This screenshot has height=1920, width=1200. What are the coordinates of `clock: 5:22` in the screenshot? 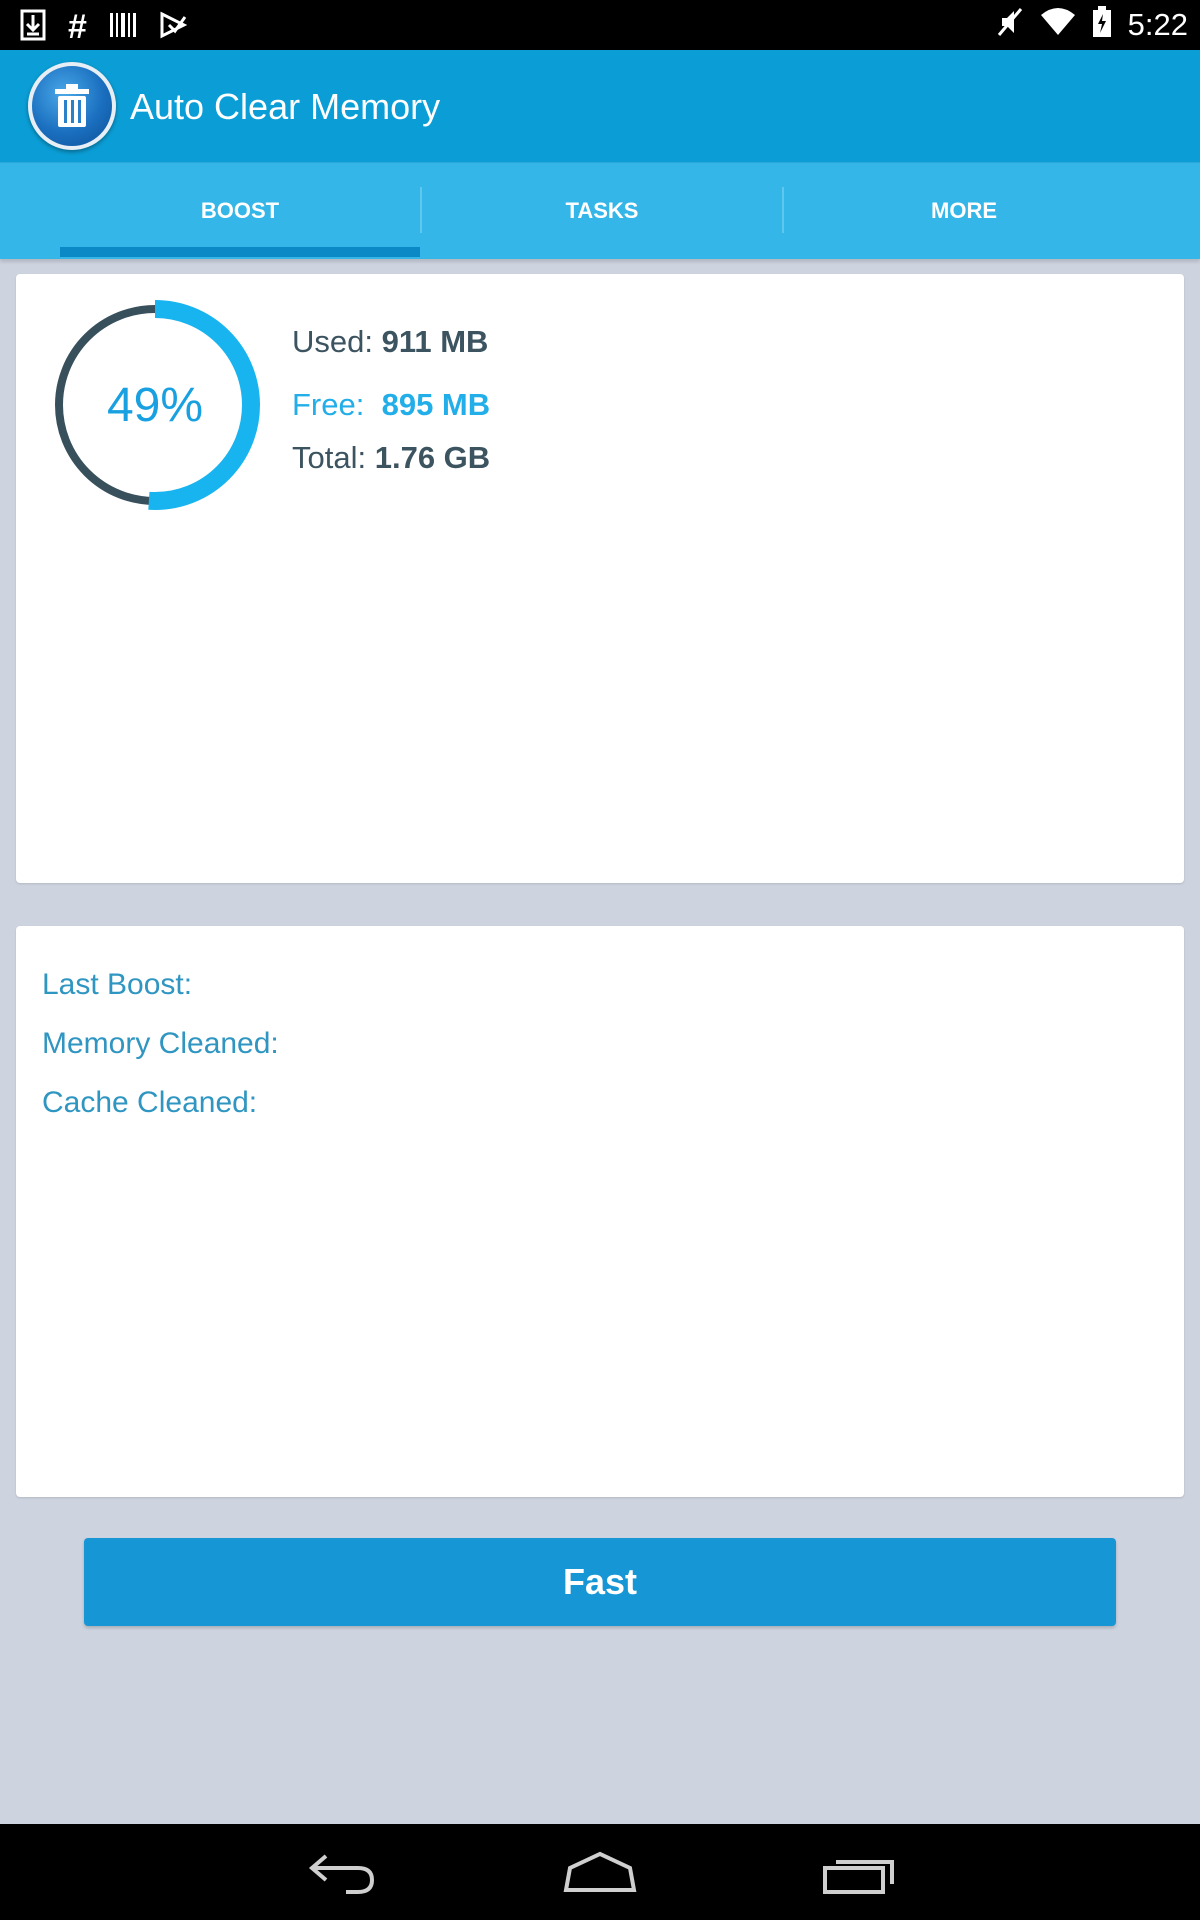 It's located at (1157, 24).